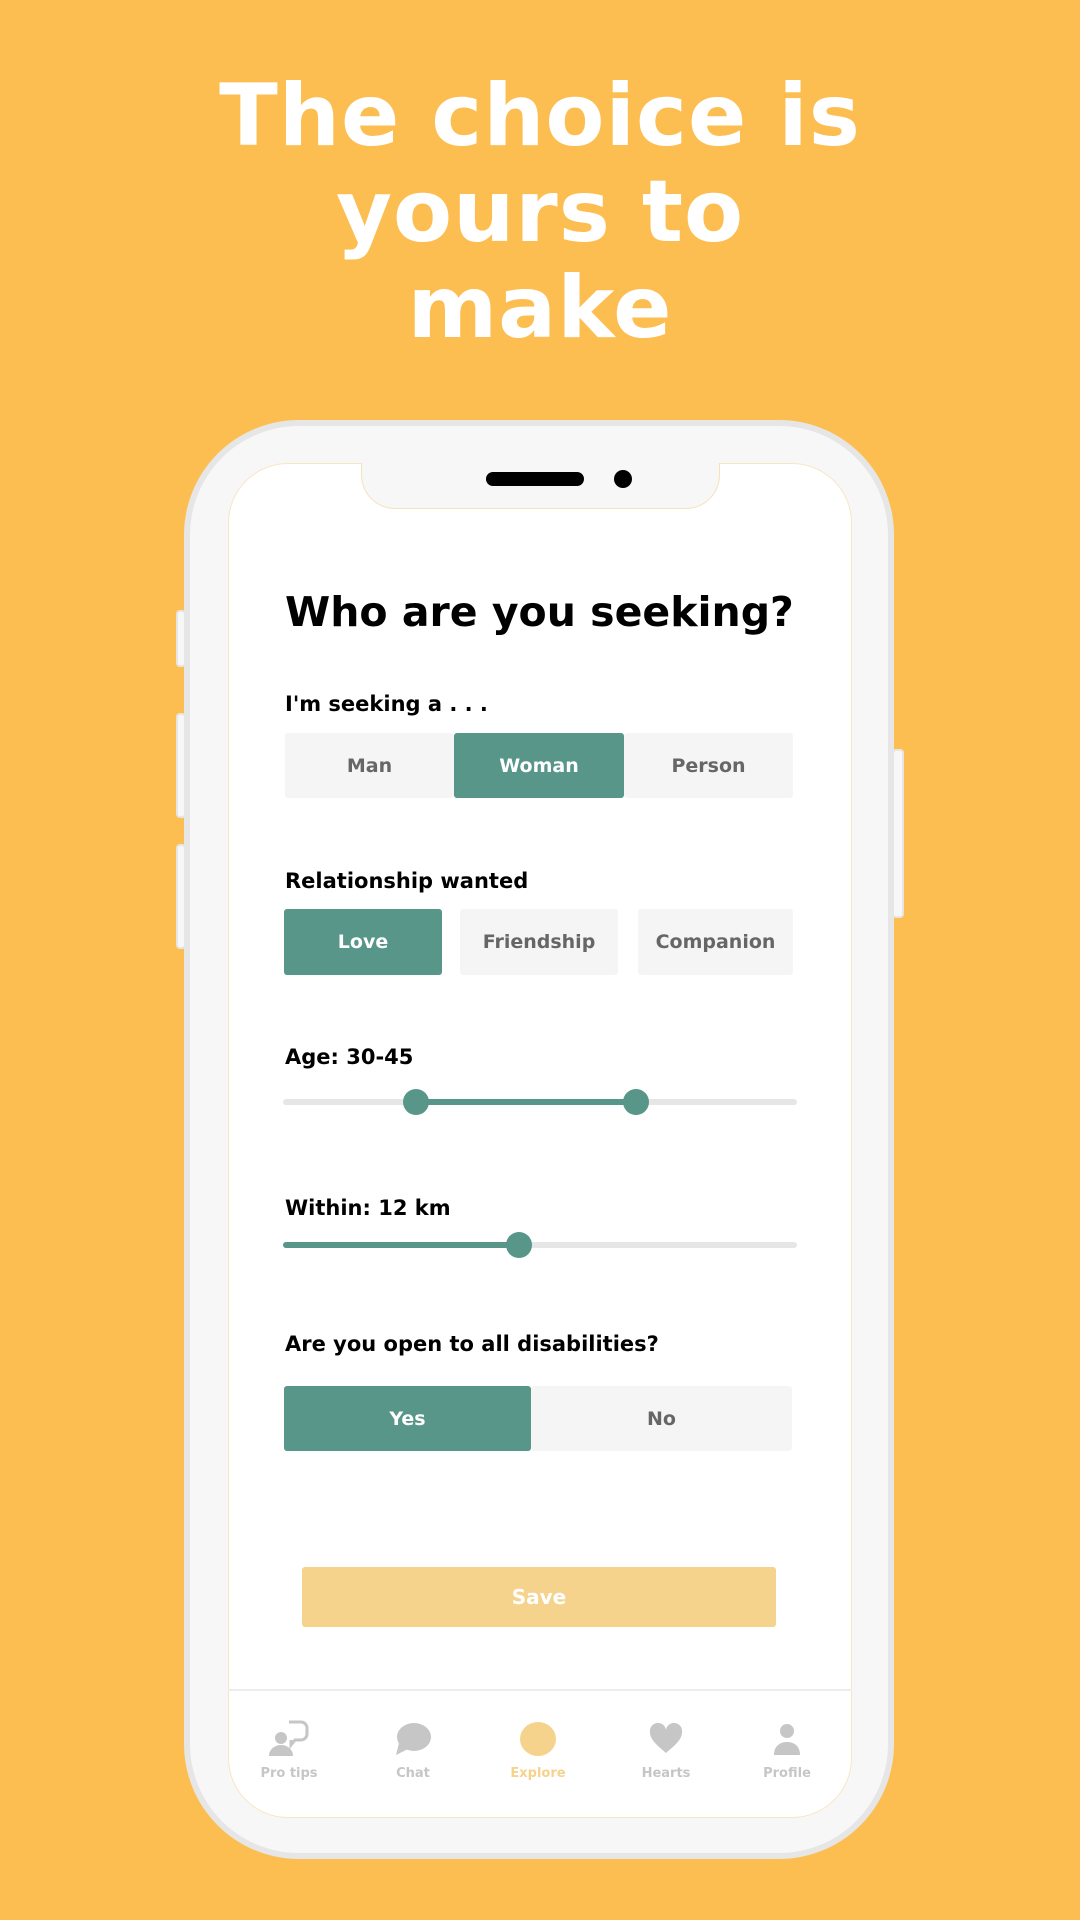 The width and height of the screenshot is (1080, 1920). I want to click on headline-line: make, so click(540, 308).